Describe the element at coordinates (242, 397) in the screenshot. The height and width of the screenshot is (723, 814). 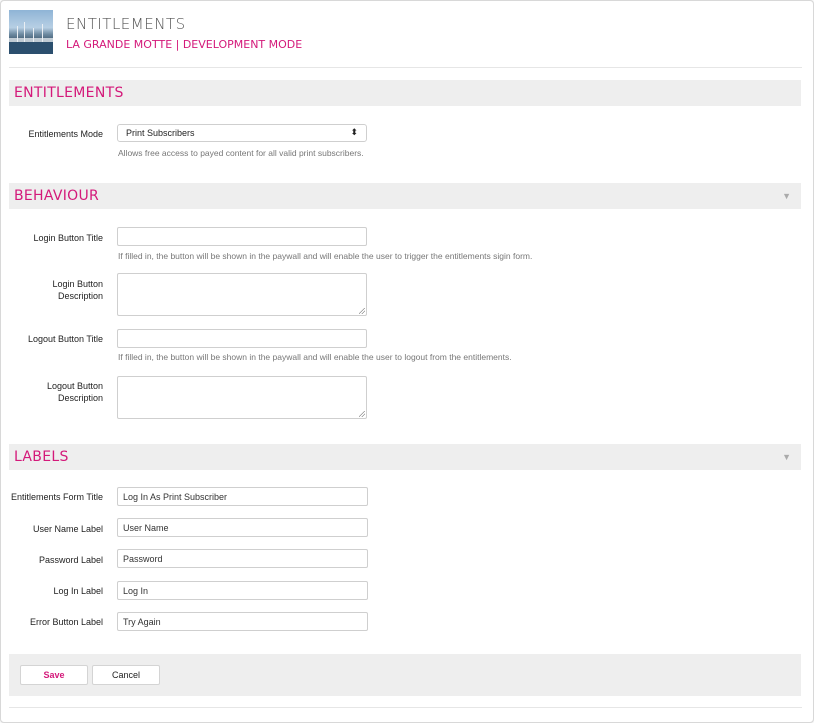
I see `logout-button-description-textarea` at that location.